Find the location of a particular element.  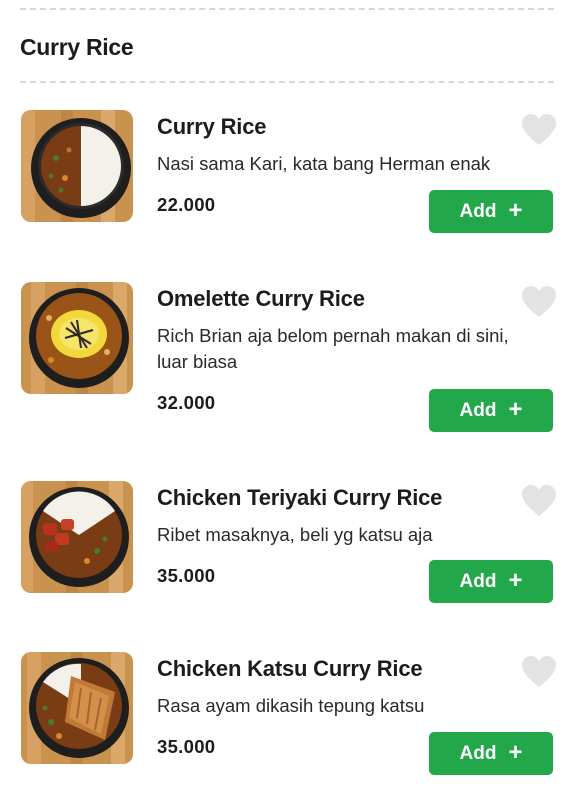

item-description: Rasa ayam dikasih tepung katsu is located at coordinates (291, 705).